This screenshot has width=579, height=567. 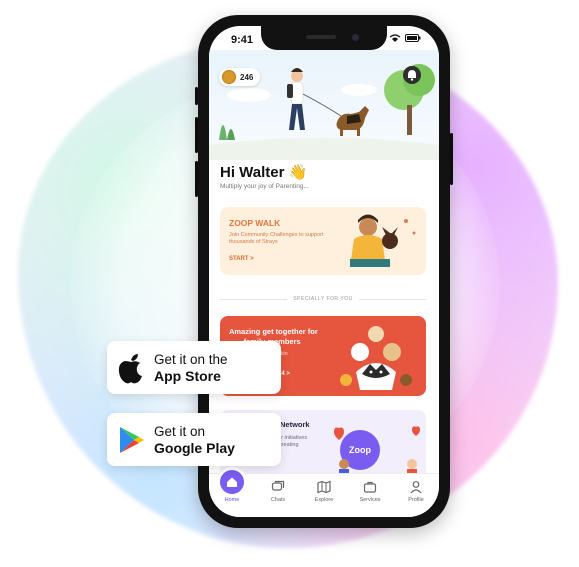 I want to click on community-hearts-illustration, so click(x=377, y=452).